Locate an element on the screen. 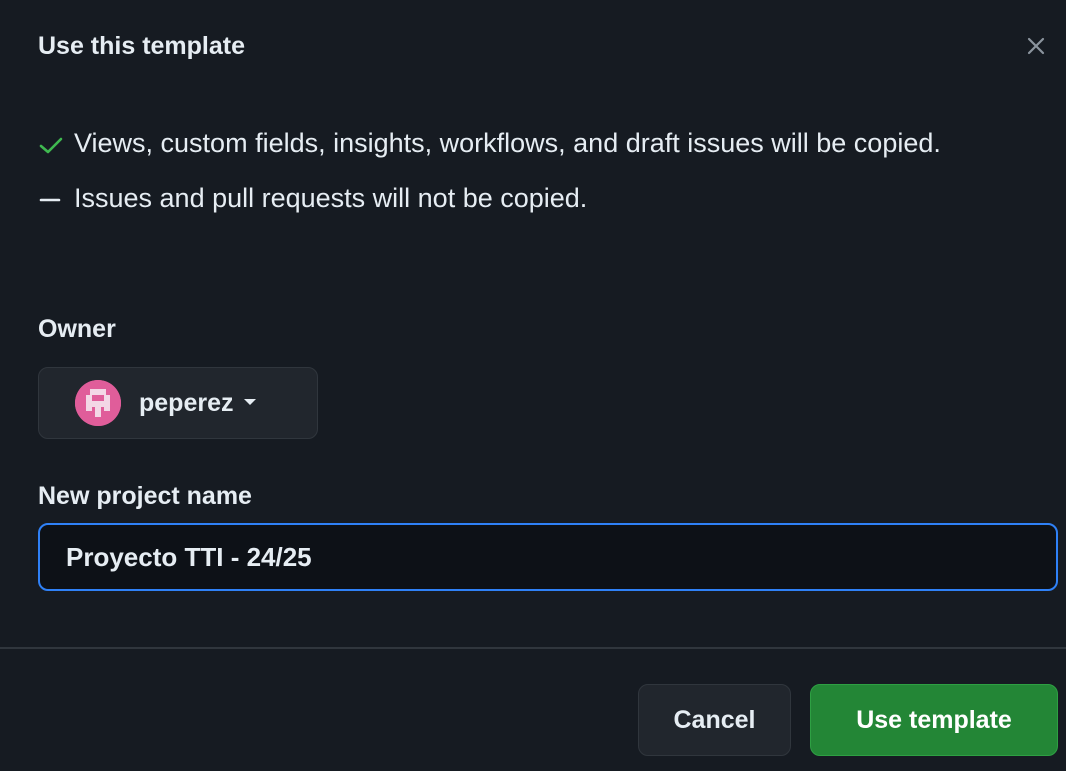 The width and height of the screenshot is (1066, 771). dialog-header: Use this template is located at coordinates (552, 48).